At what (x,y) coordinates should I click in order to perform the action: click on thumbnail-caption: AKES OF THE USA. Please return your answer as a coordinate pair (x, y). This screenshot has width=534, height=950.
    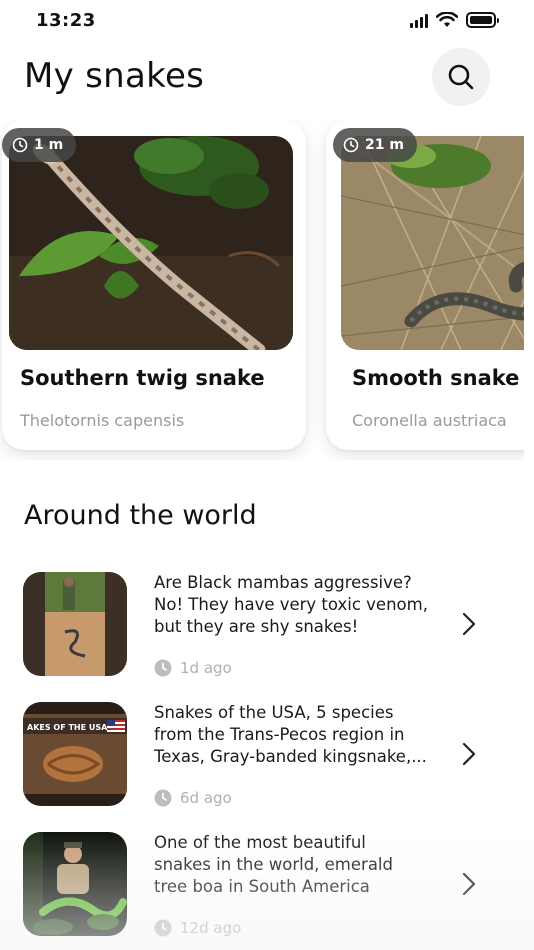
    Looking at the image, I should click on (67, 727).